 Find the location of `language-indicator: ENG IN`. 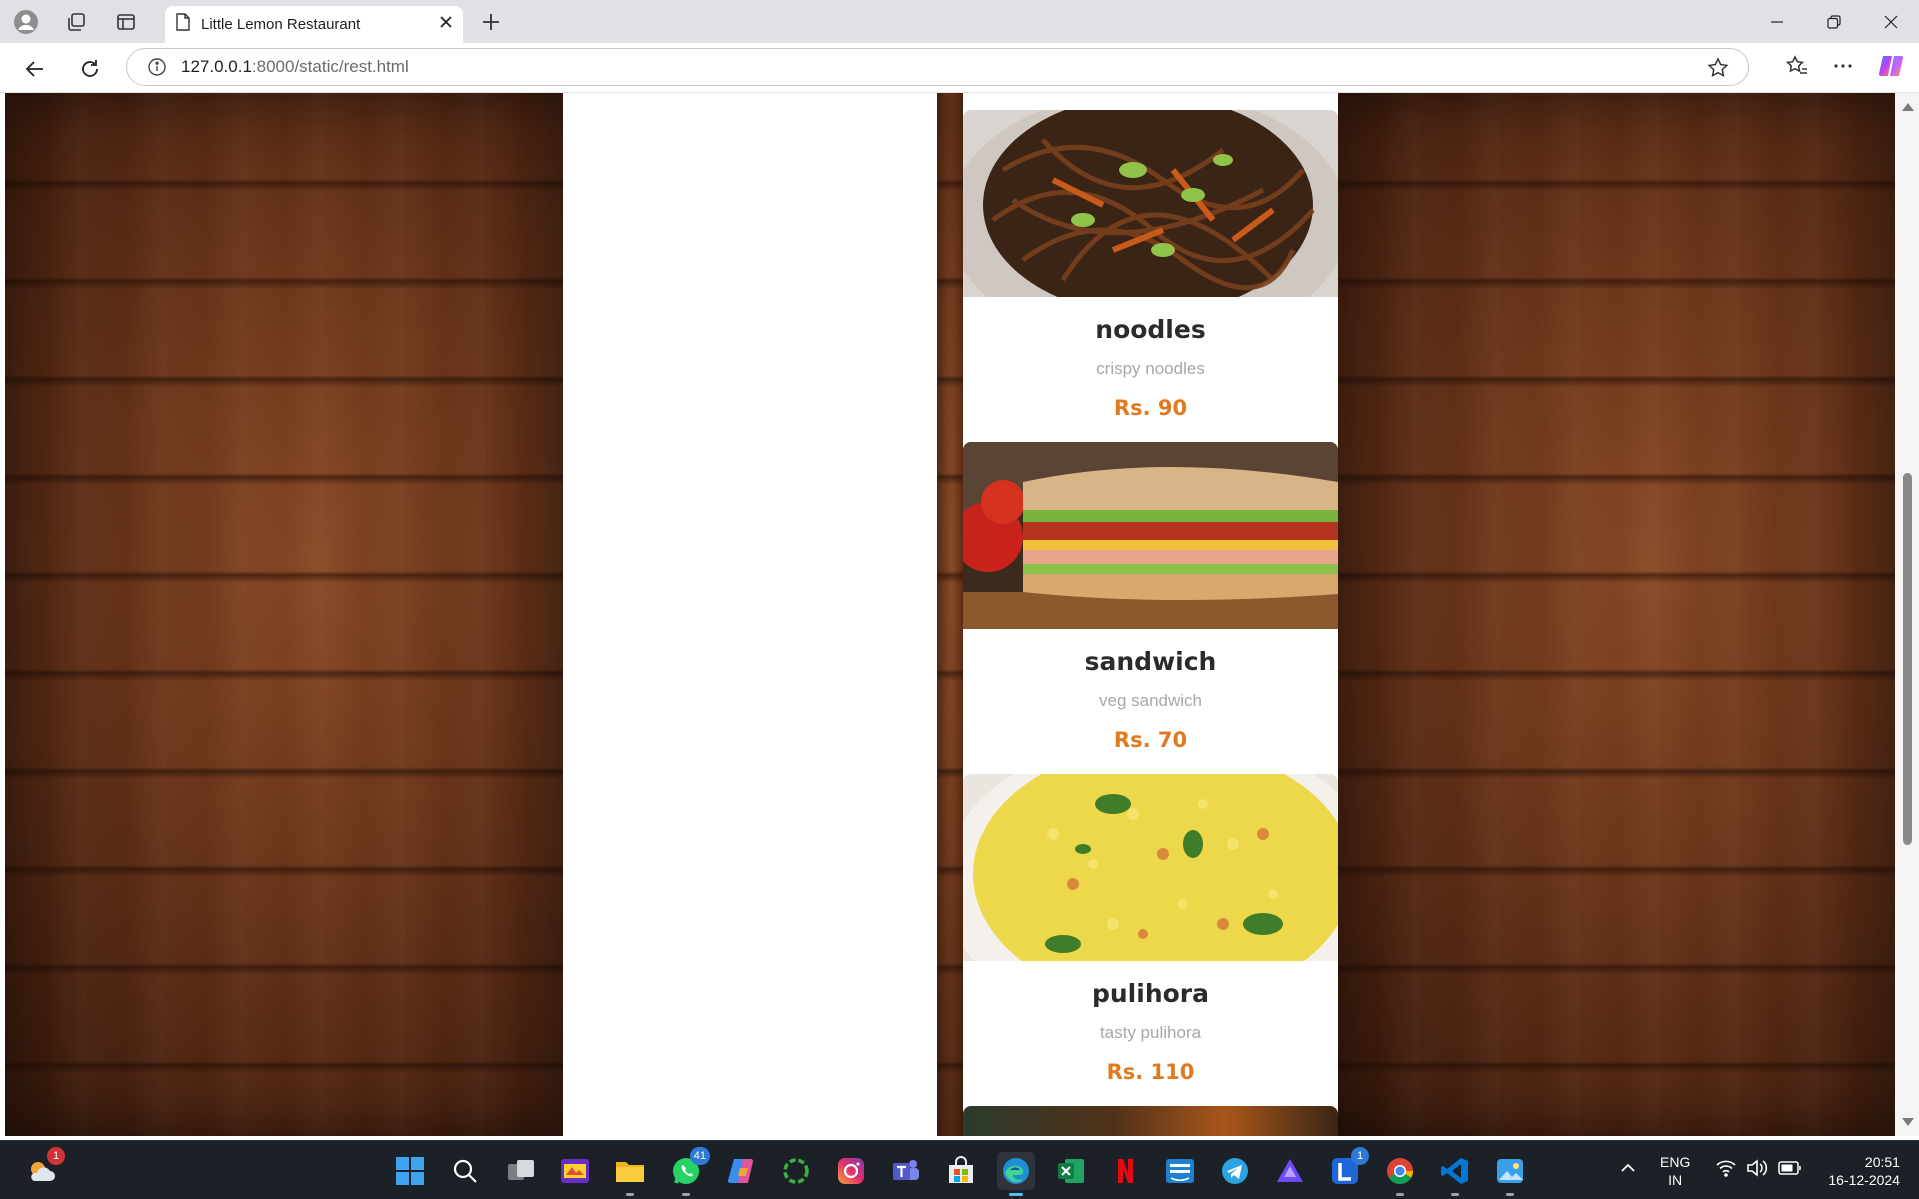

language-indicator: ENG IN is located at coordinates (1675, 1171).